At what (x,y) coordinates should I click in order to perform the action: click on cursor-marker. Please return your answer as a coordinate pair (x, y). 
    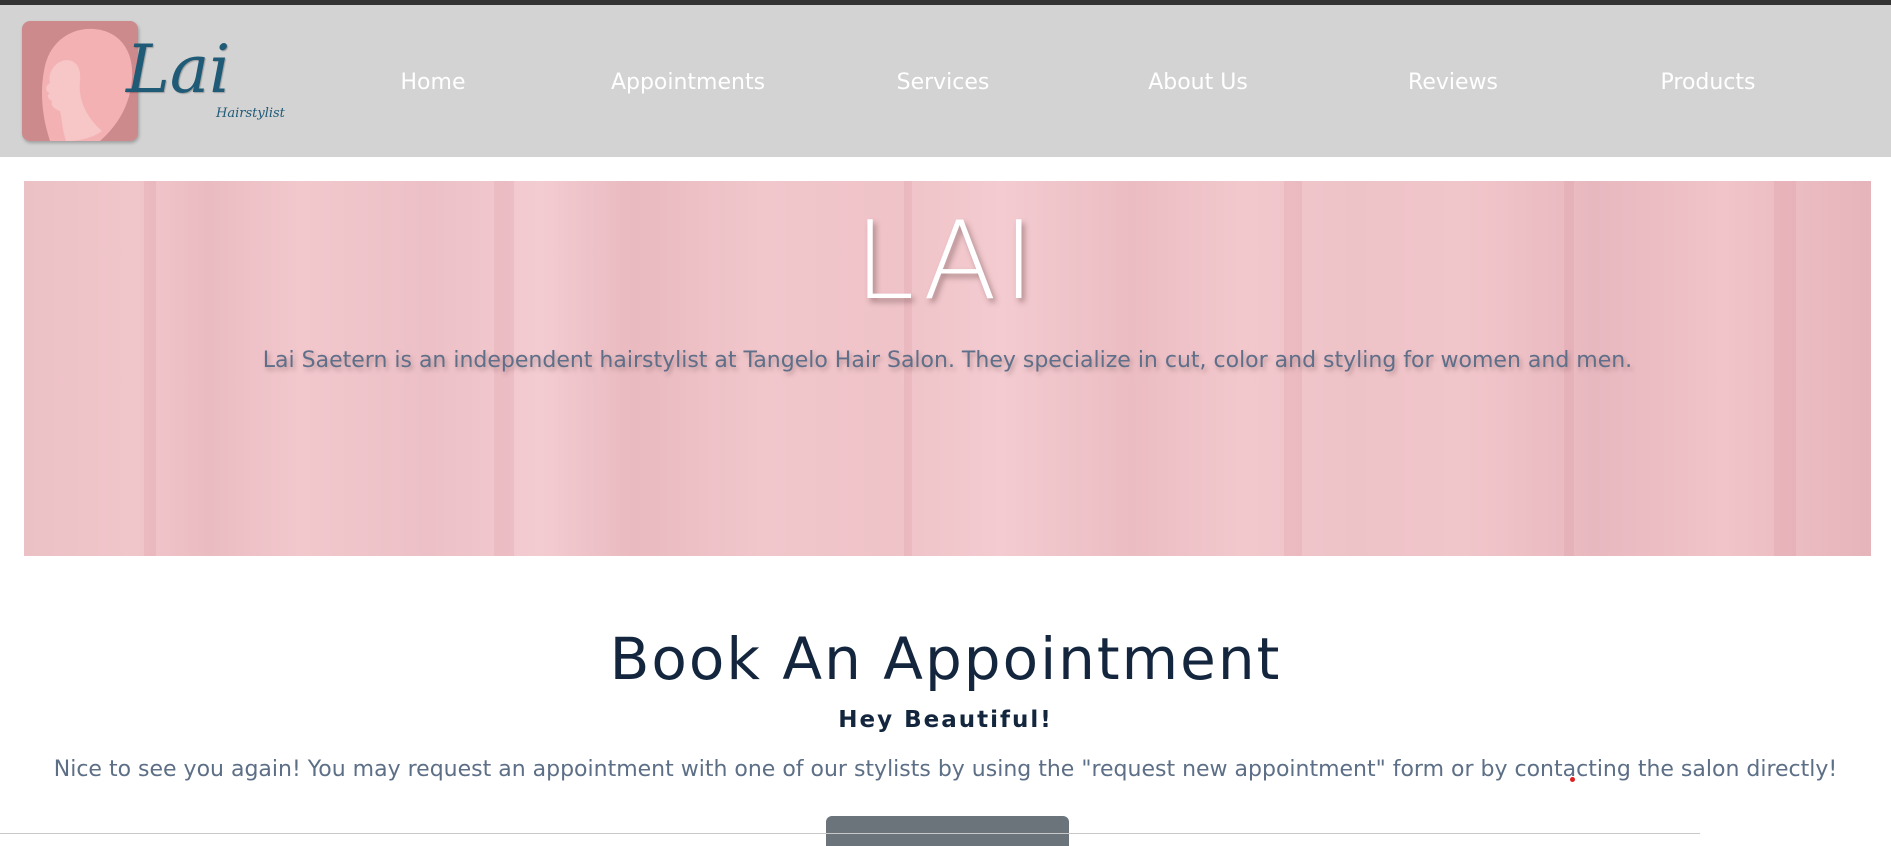
    Looking at the image, I should click on (1572, 779).